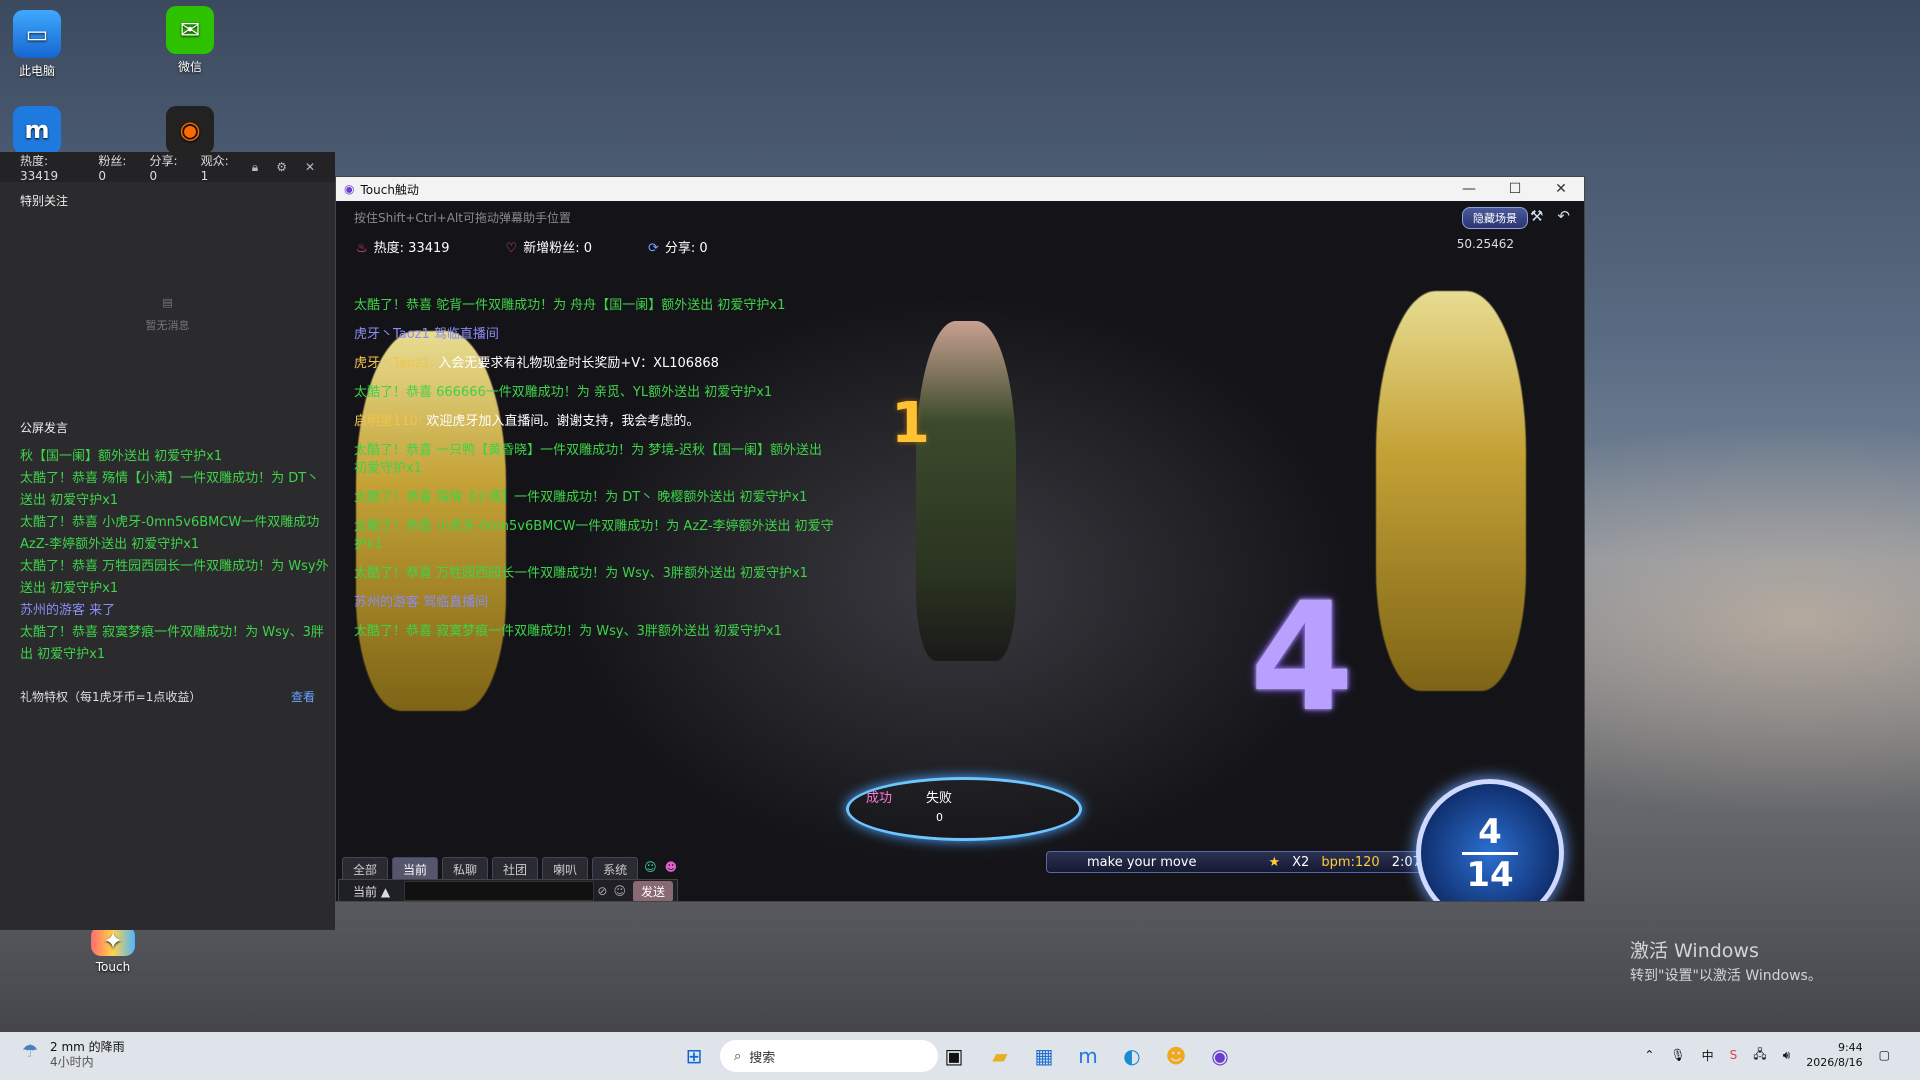  I want to click on edge-icon: ◐, so click(1132, 1056).